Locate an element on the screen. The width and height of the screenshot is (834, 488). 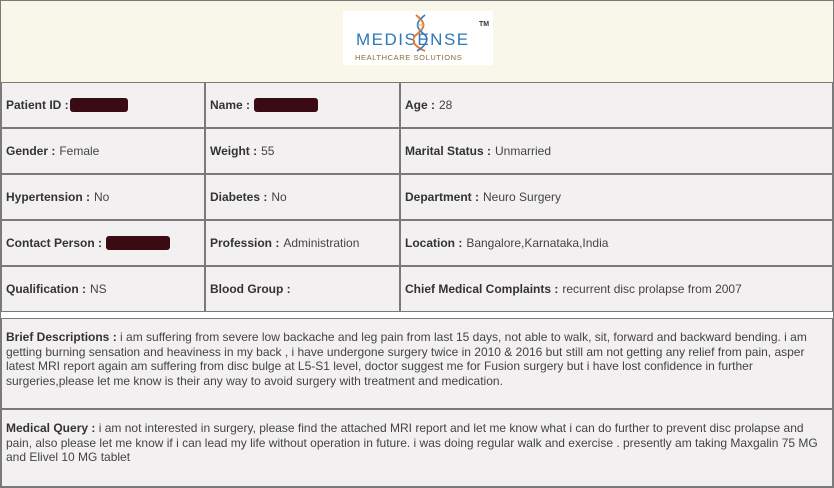
diabetes-value: No is located at coordinates (279, 197).